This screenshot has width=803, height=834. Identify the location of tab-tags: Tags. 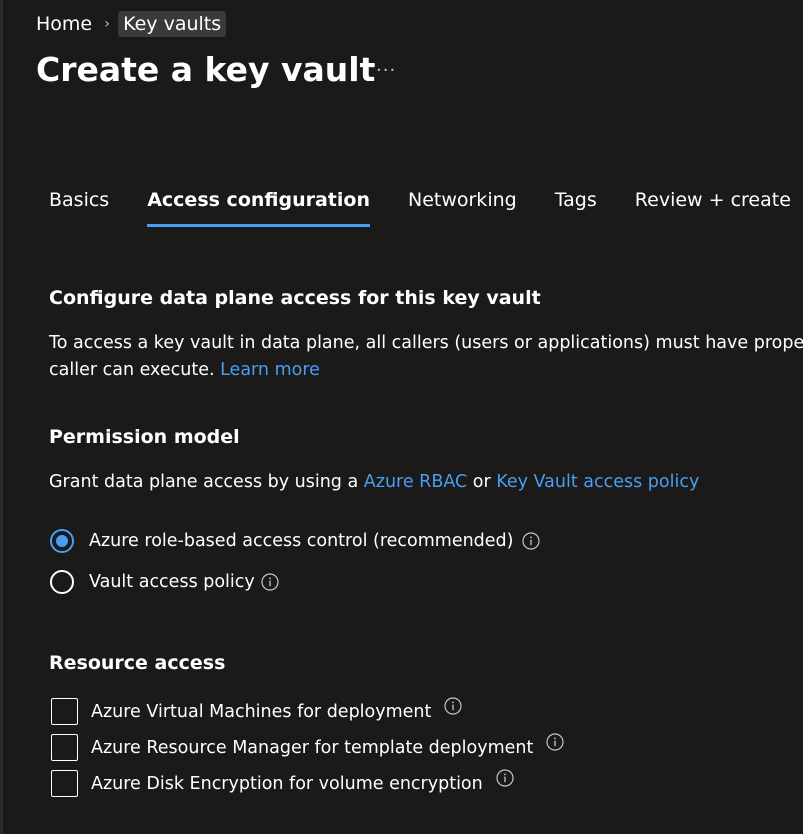
(576, 206).